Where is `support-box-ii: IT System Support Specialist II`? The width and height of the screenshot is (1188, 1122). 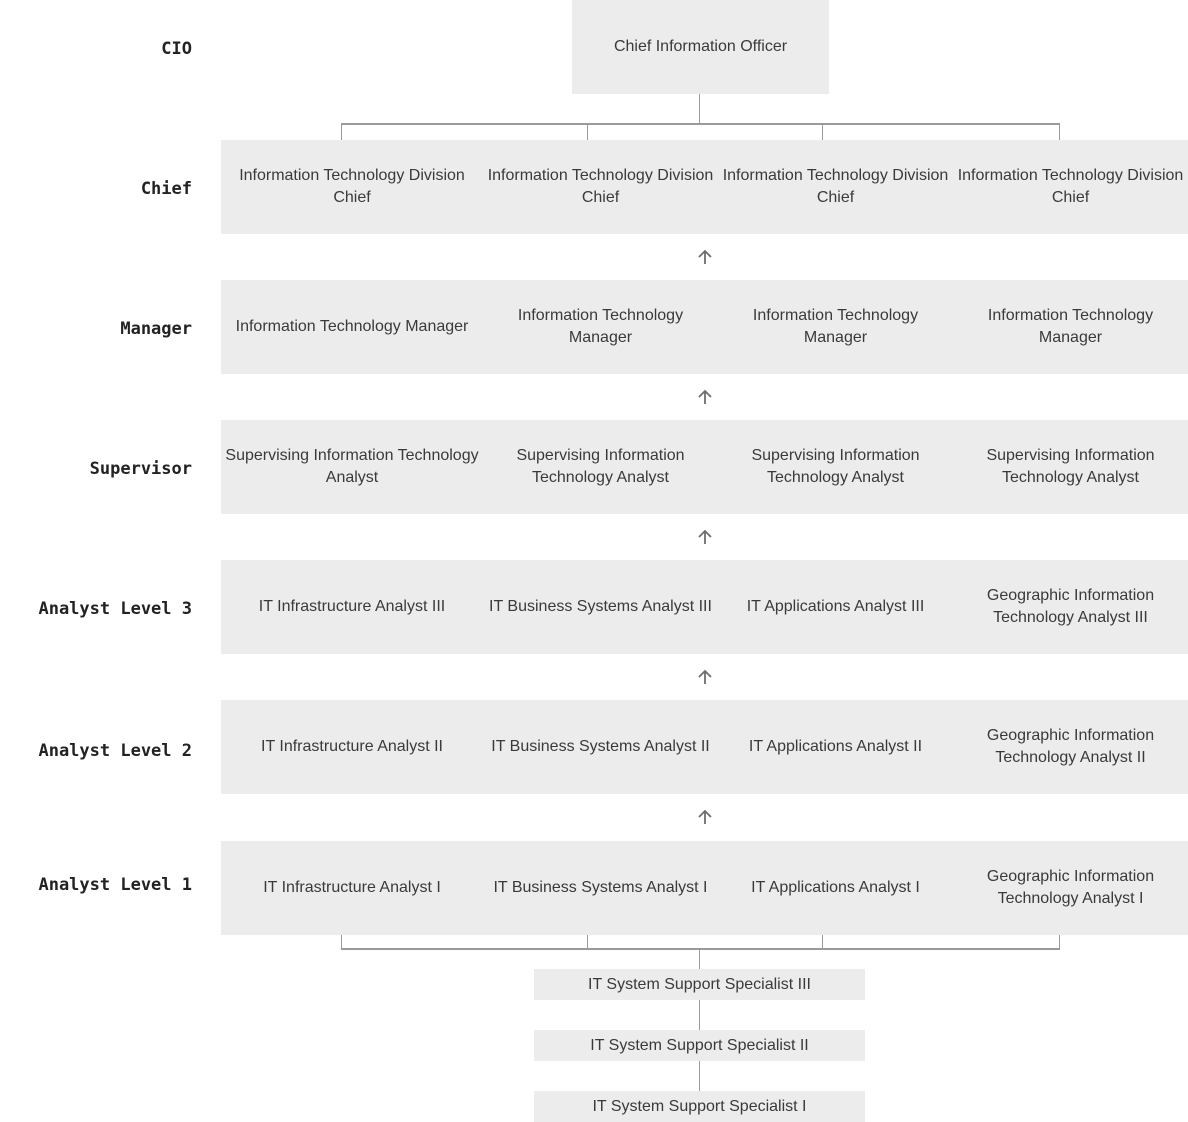
support-box-ii: IT System Support Specialist II is located at coordinates (699, 1045).